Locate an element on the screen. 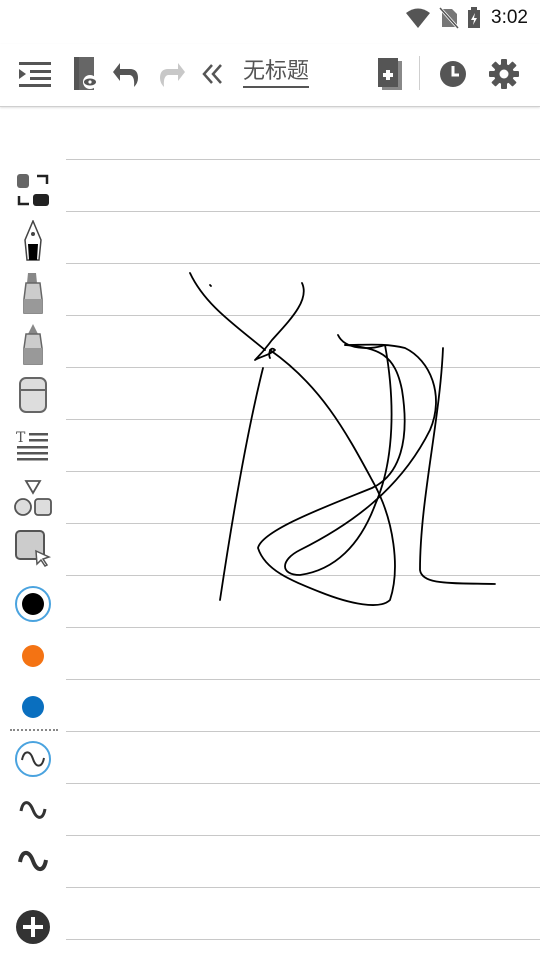  list-indent-icon is located at coordinates (35, 74).